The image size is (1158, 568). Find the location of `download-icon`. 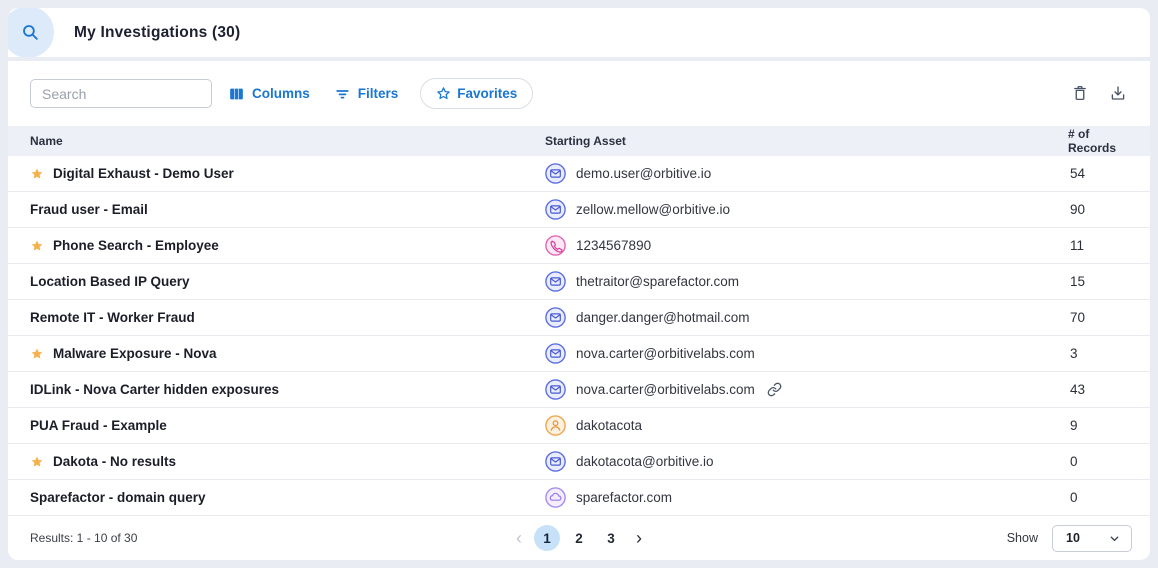

download-icon is located at coordinates (1118, 92).